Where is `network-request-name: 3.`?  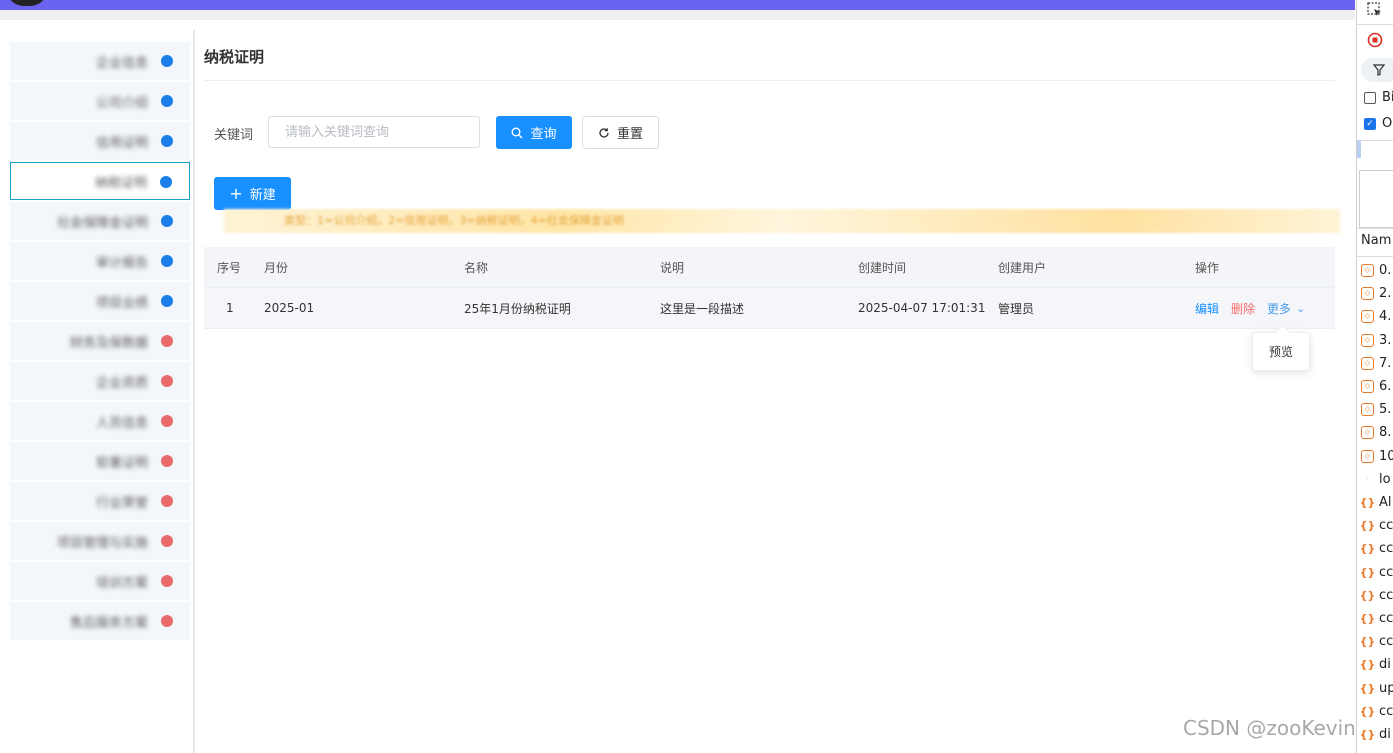 network-request-name: 3. is located at coordinates (1385, 340).